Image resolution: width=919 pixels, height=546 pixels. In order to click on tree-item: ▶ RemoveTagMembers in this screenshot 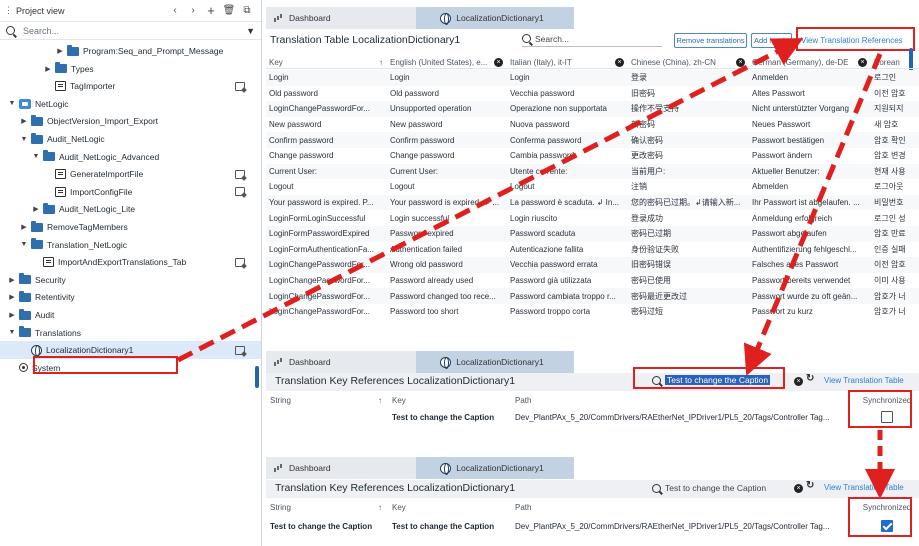, I will do `click(130, 227)`.